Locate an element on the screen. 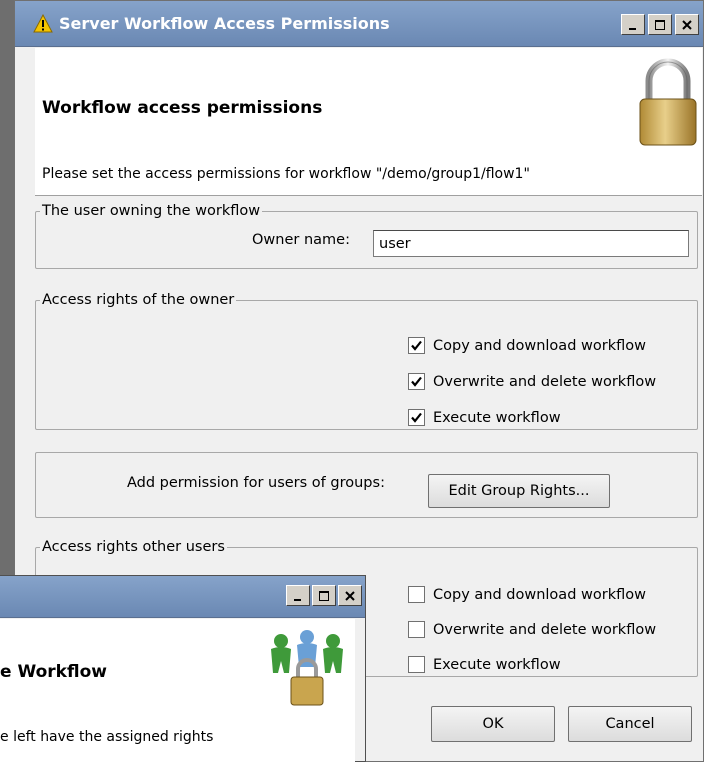 The height and width of the screenshot is (762, 704). header-title: Workflow access permissions is located at coordinates (182, 108).